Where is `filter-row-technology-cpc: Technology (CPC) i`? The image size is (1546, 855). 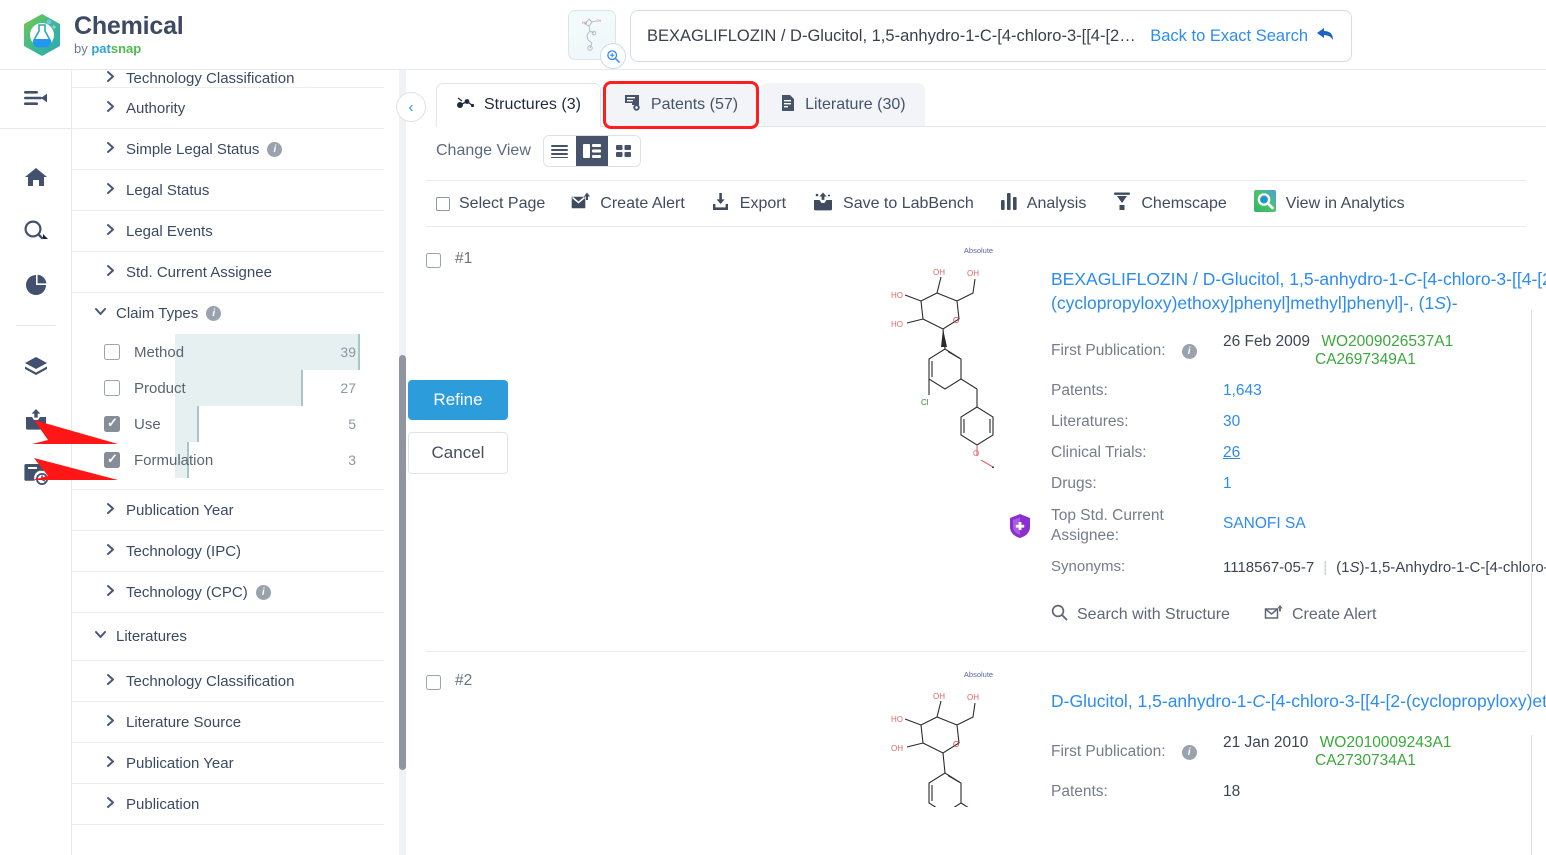
filter-row-technology-cpc: Technology (CPC) i is located at coordinates (228, 592).